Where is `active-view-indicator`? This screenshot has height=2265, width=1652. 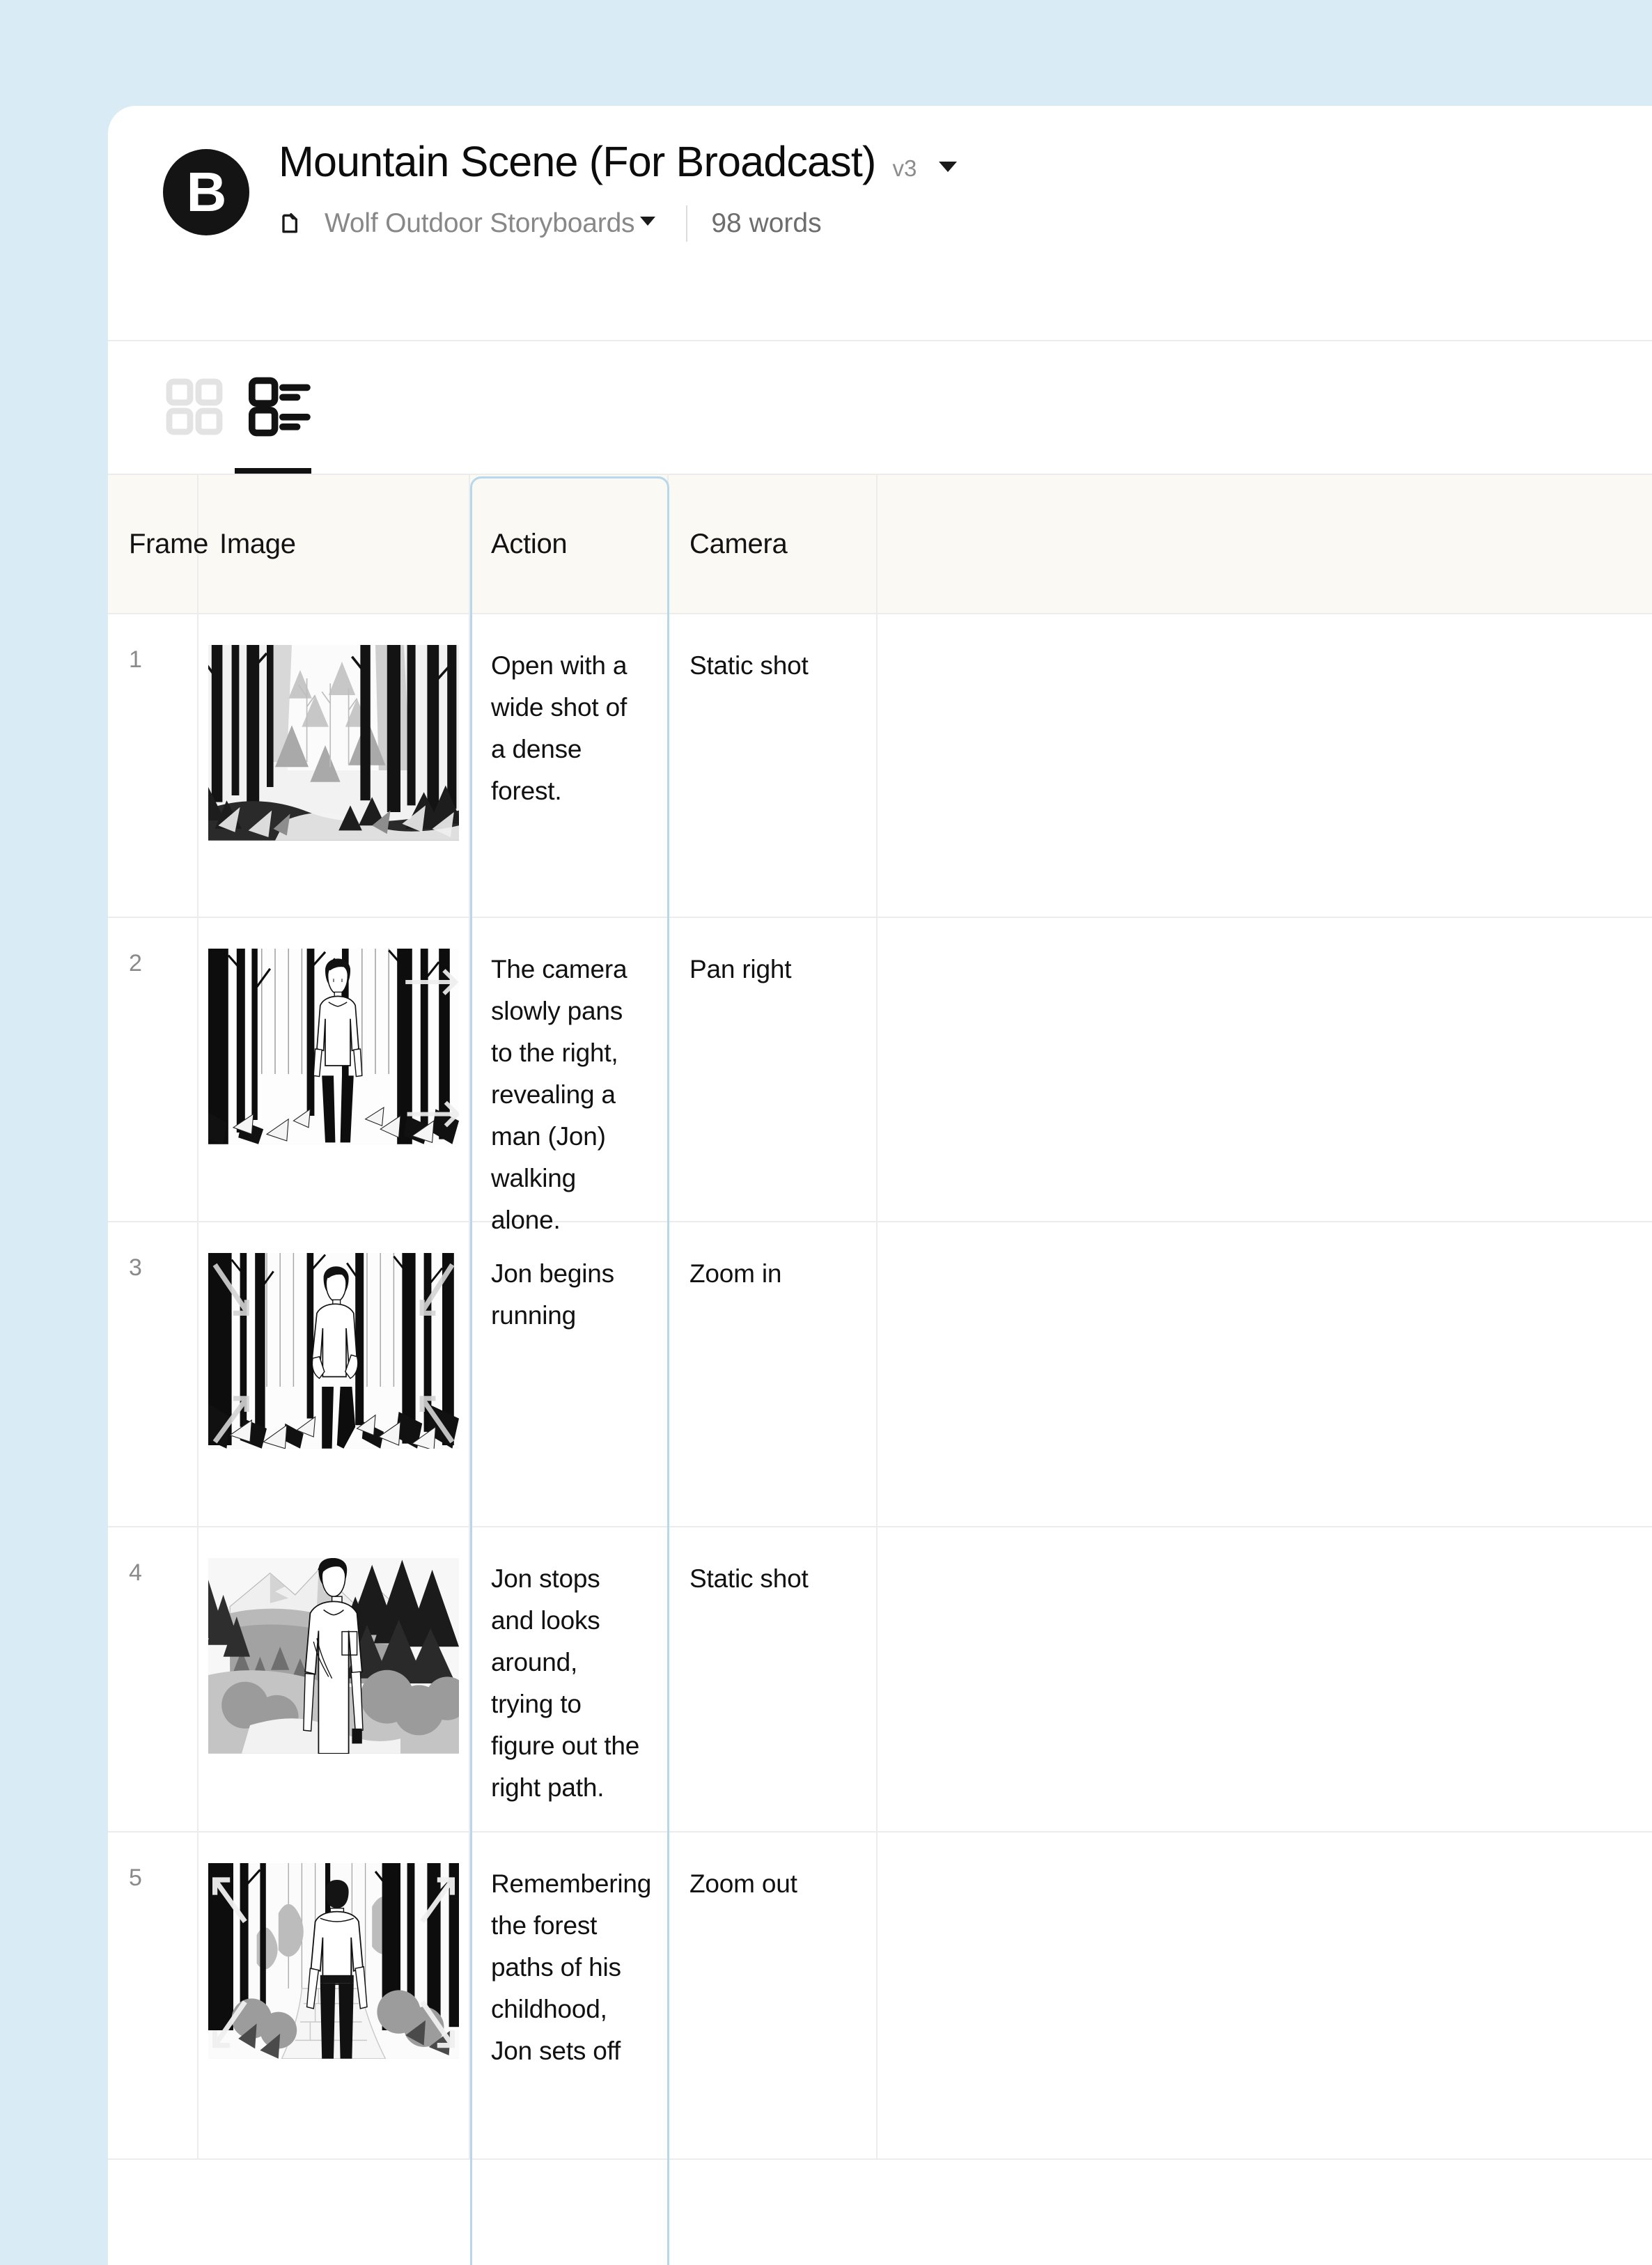 active-view-indicator is located at coordinates (273, 471).